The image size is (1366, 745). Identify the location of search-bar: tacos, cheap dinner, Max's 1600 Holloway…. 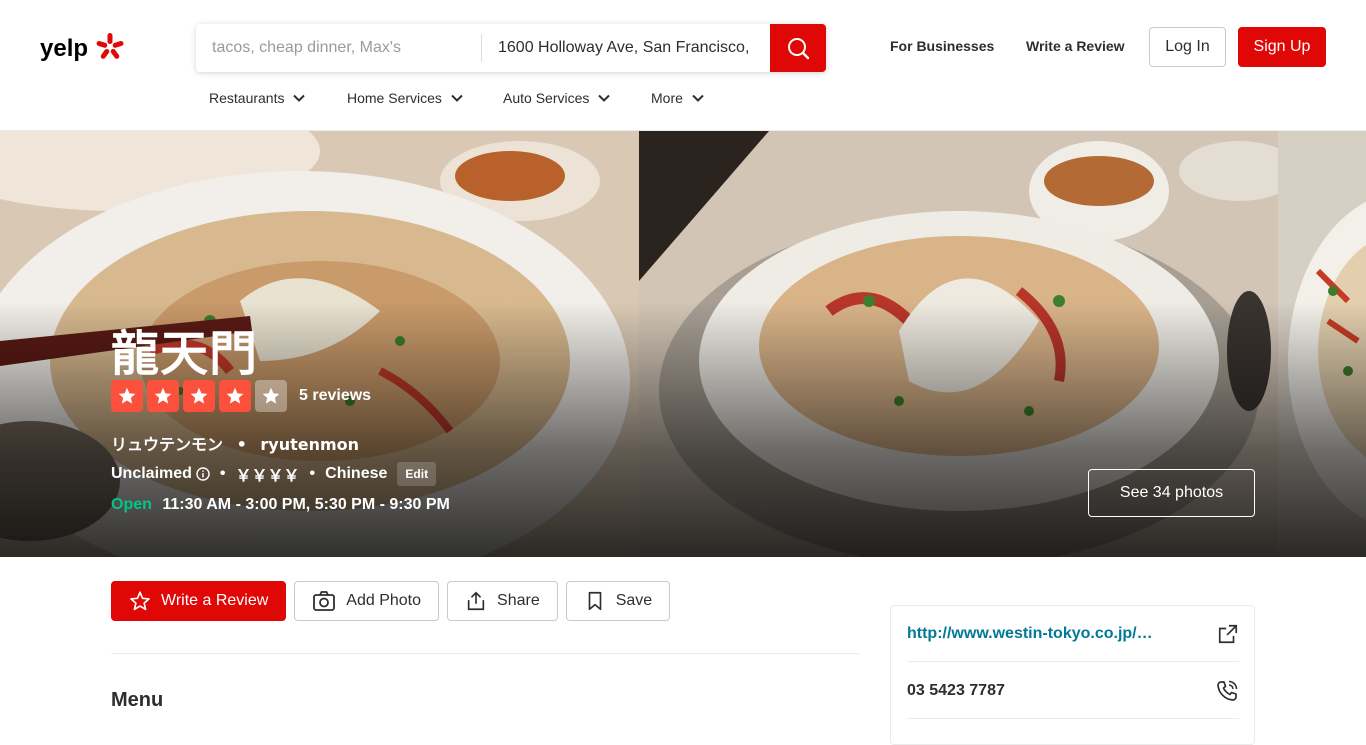
(511, 48).